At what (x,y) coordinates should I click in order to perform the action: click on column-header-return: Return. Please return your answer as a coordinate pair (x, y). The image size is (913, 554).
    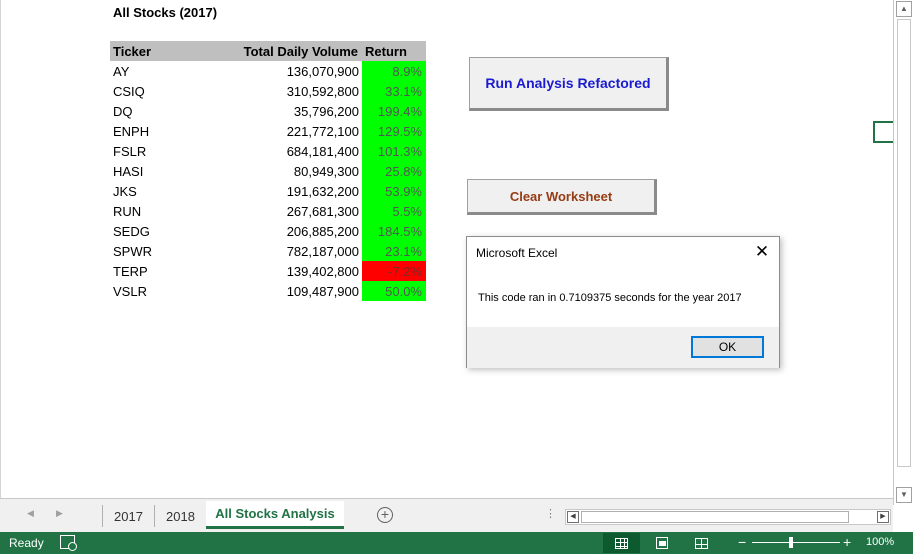
    Looking at the image, I should click on (394, 51).